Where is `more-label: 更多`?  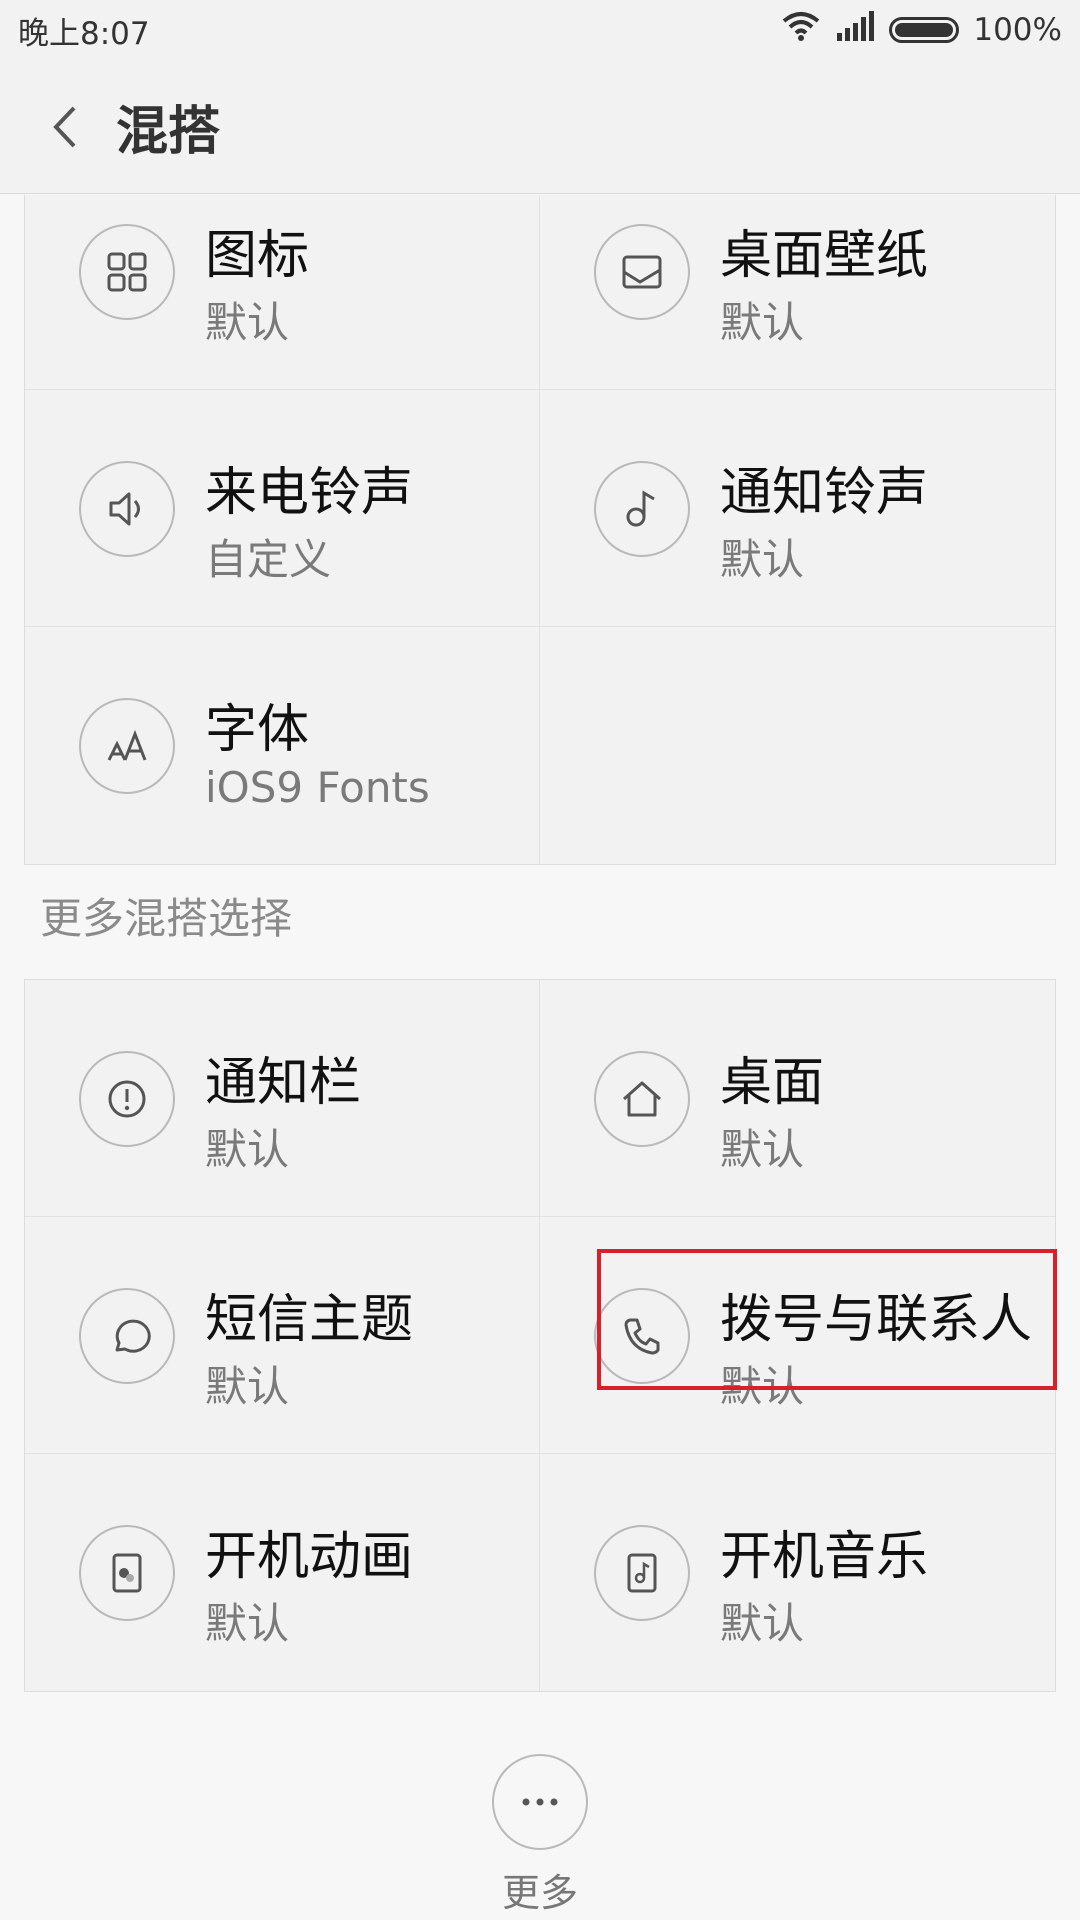 more-label: 更多 is located at coordinates (539, 1893).